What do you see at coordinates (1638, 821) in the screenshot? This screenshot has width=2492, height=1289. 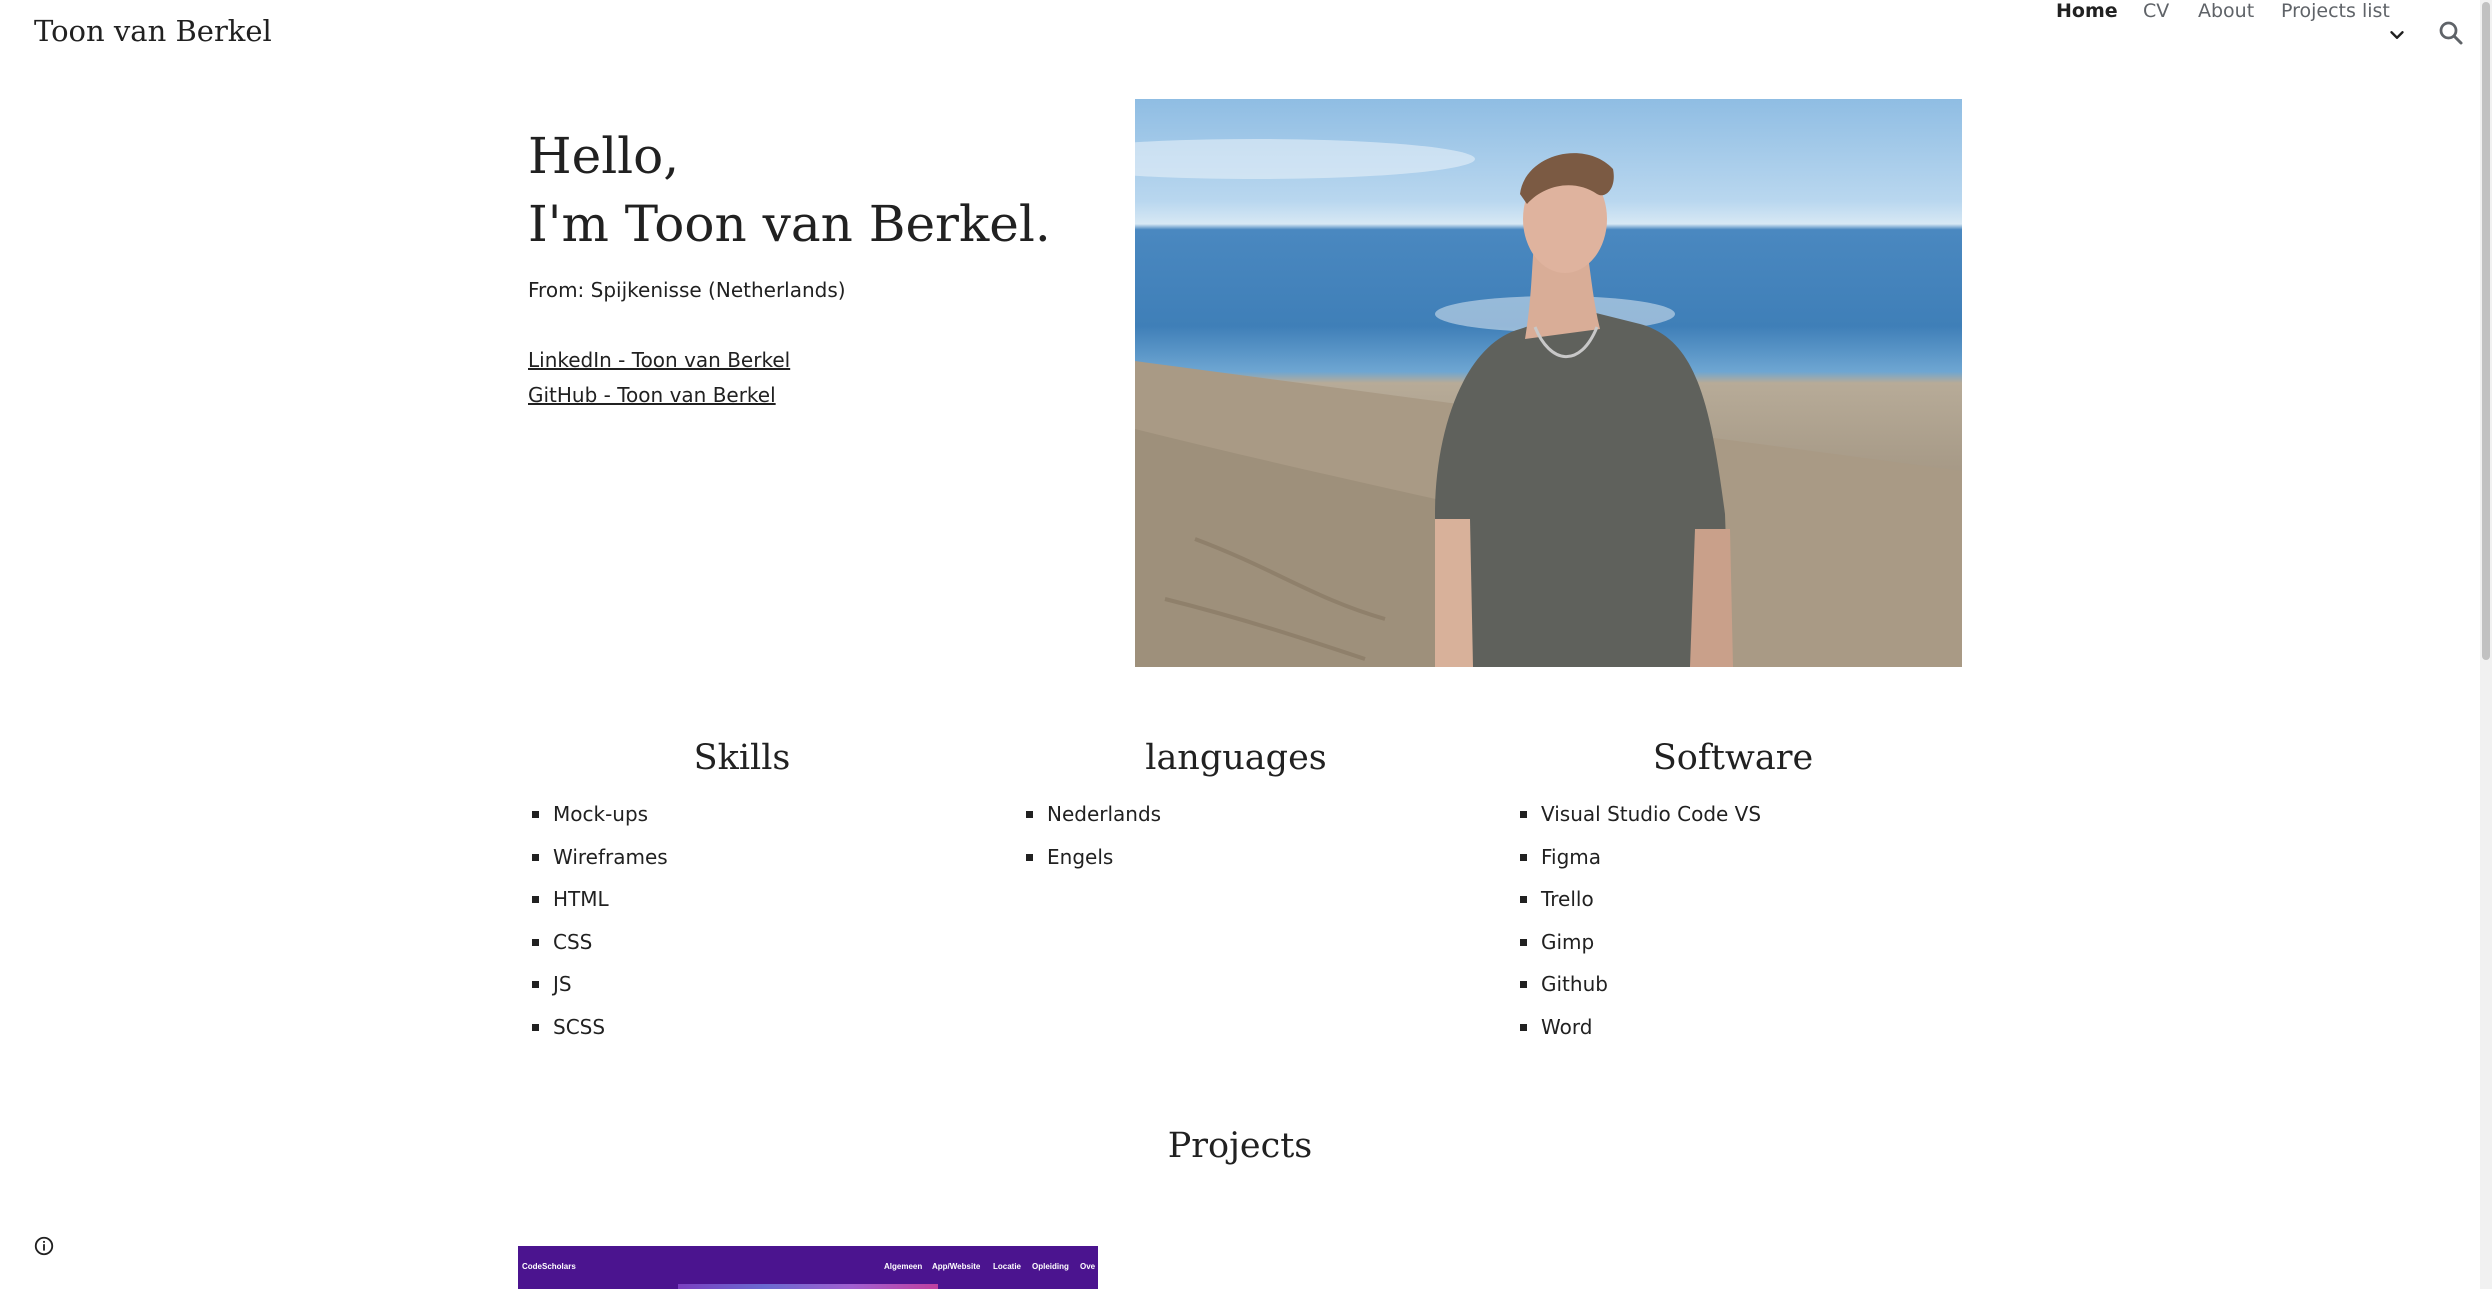 I see `list-item: Visual Studio Code VS` at bounding box center [1638, 821].